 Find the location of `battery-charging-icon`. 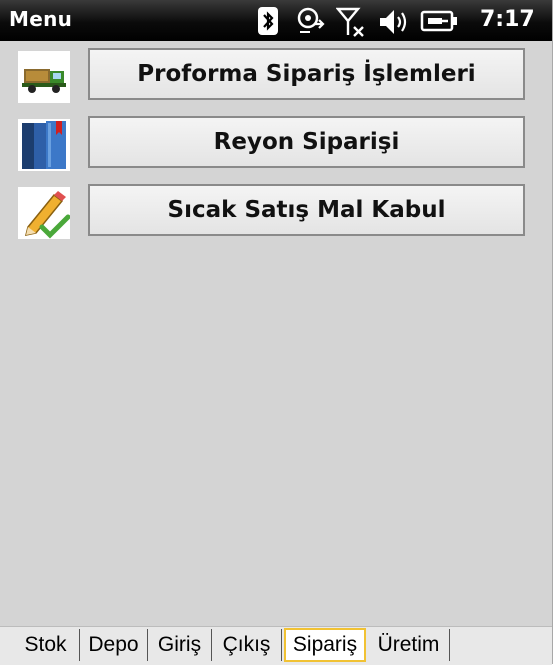

battery-charging-icon is located at coordinates (440, 21).